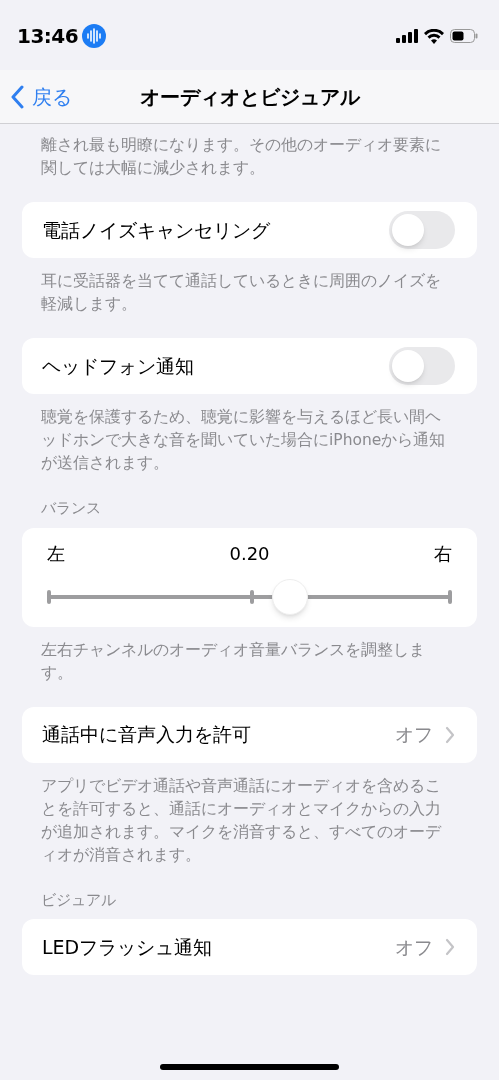  What do you see at coordinates (249, 820) in the screenshot?
I see `section-footer: アプリでビデオ通話や音声通話にオーディオを含めることを許可すると、通話にオーディオとマイクからの入力が追加されます。マイクを消音すると、すべてのオーディオが消音されます。` at bounding box center [249, 820].